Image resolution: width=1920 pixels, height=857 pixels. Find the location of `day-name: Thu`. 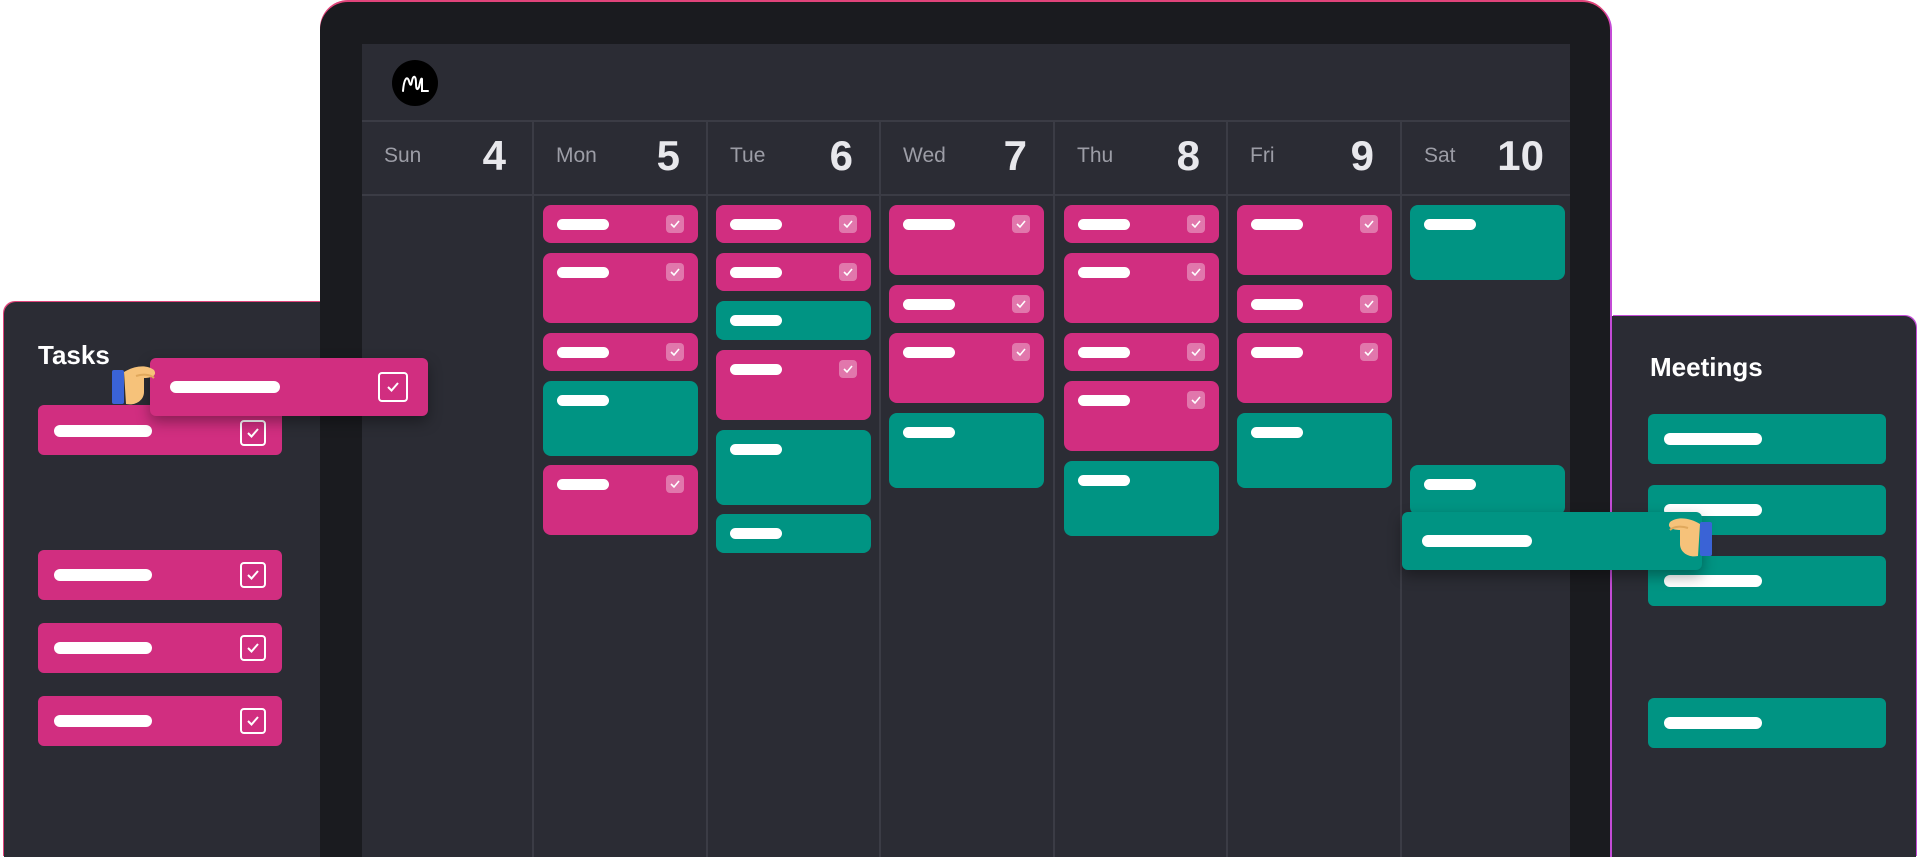

day-name: Thu is located at coordinates (1095, 155).